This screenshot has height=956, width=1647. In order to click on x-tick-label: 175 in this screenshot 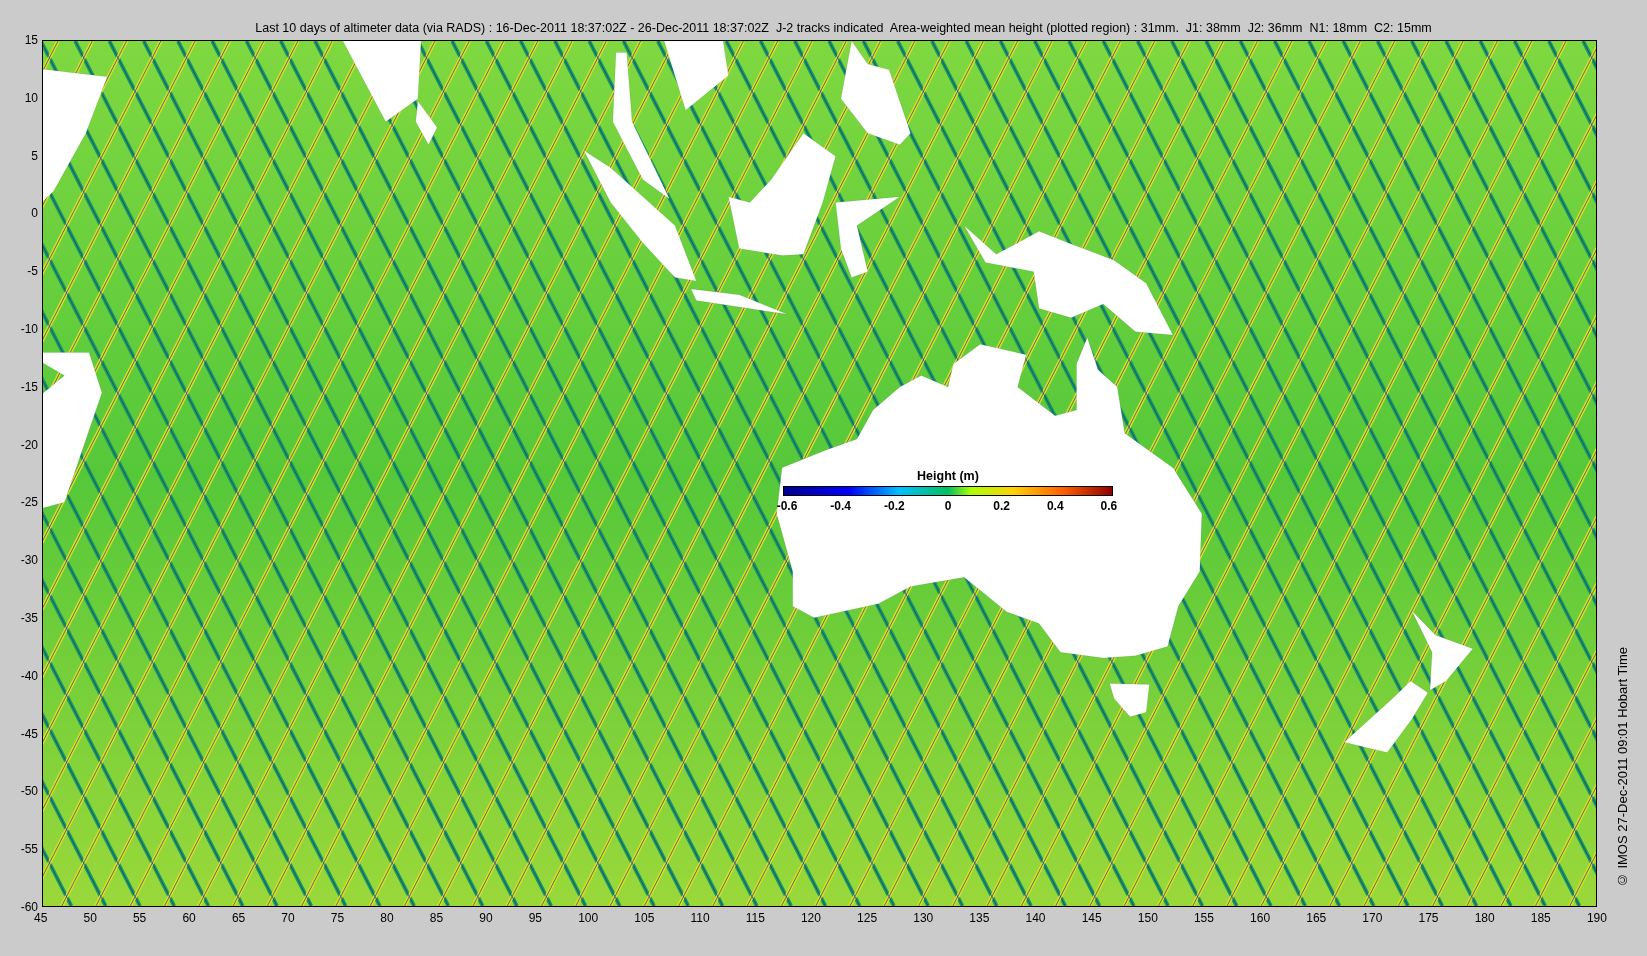, I will do `click(1428, 918)`.